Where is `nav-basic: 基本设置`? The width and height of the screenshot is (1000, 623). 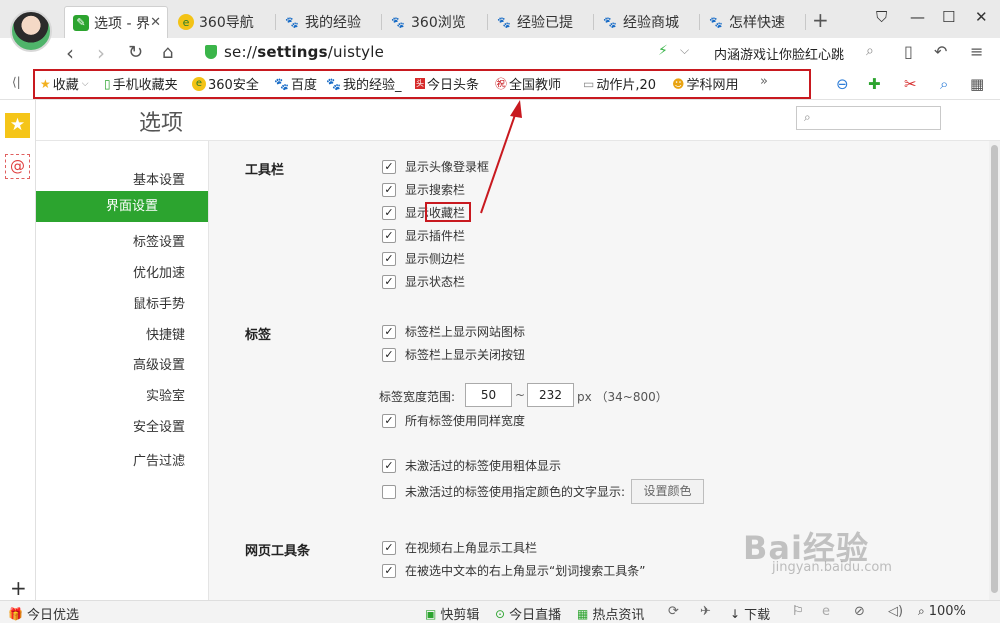
nav-basic: 基本设置 is located at coordinates (159, 178).